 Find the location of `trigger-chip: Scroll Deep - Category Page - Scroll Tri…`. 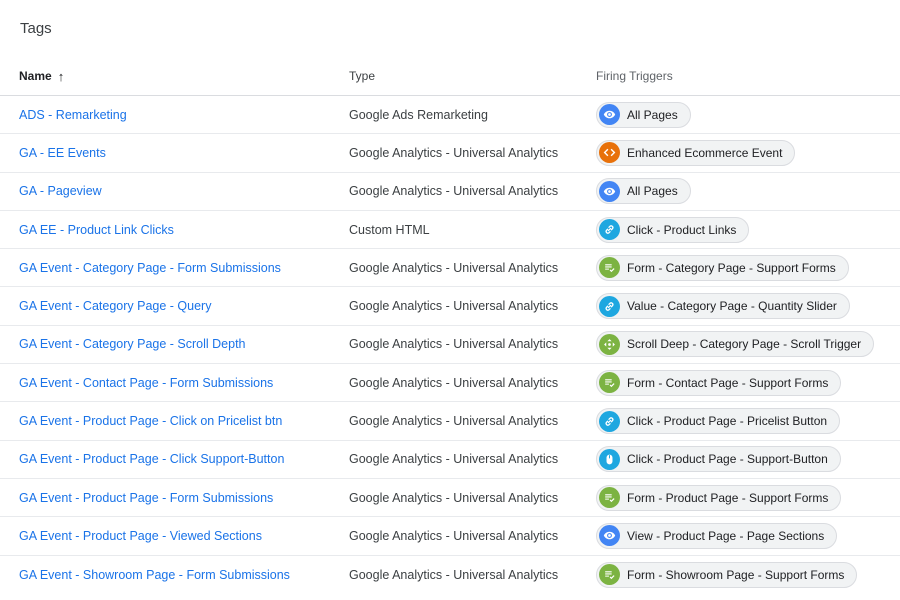

trigger-chip: Scroll Deep - Category Page - Scroll Tri… is located at coordinates (735, 344).